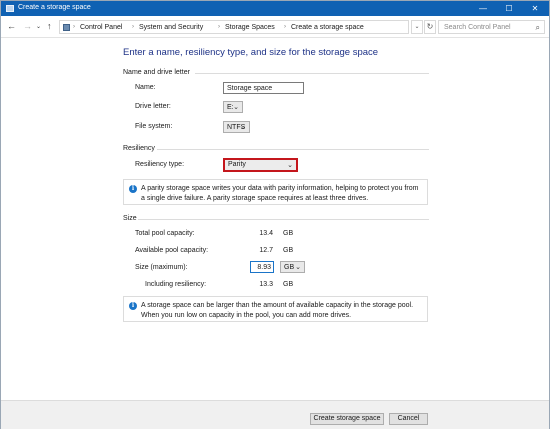 The width and height of the screenshot is (550, 429). What do you see at coordinates (417, 27) in the screenshot?
I see `address-dropdown-chevron-icon: ⌄` at bounding box center [417, 27].